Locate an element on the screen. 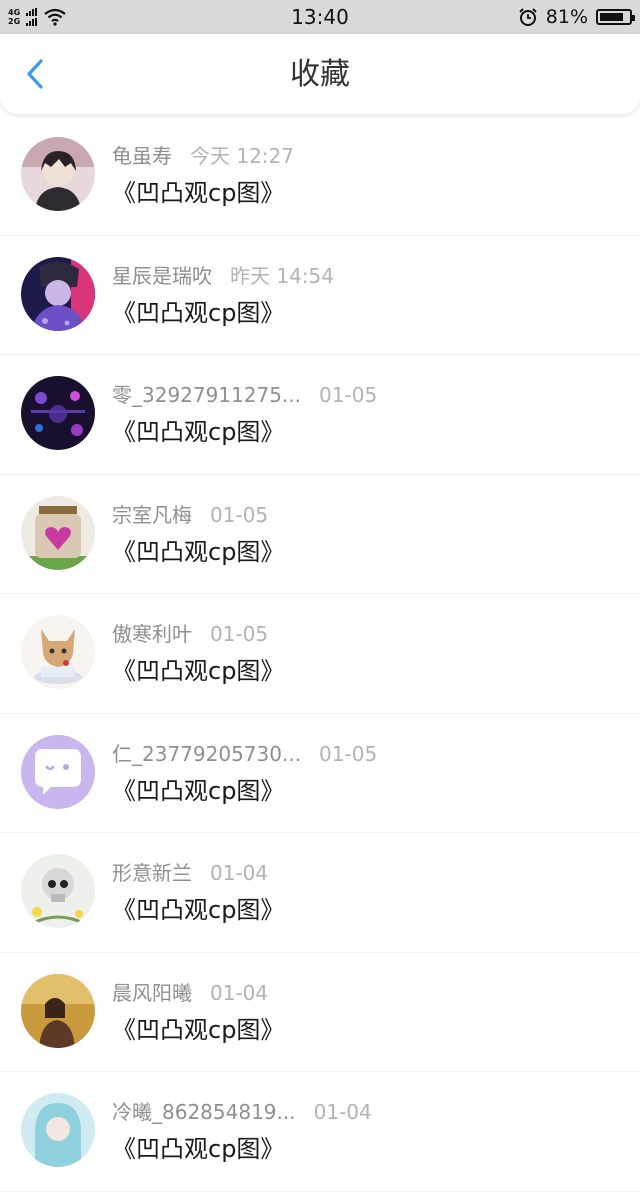 The width and height of the screenshot is (640, 1192). page-title: 收藏 is located at coordinates (320, 74).